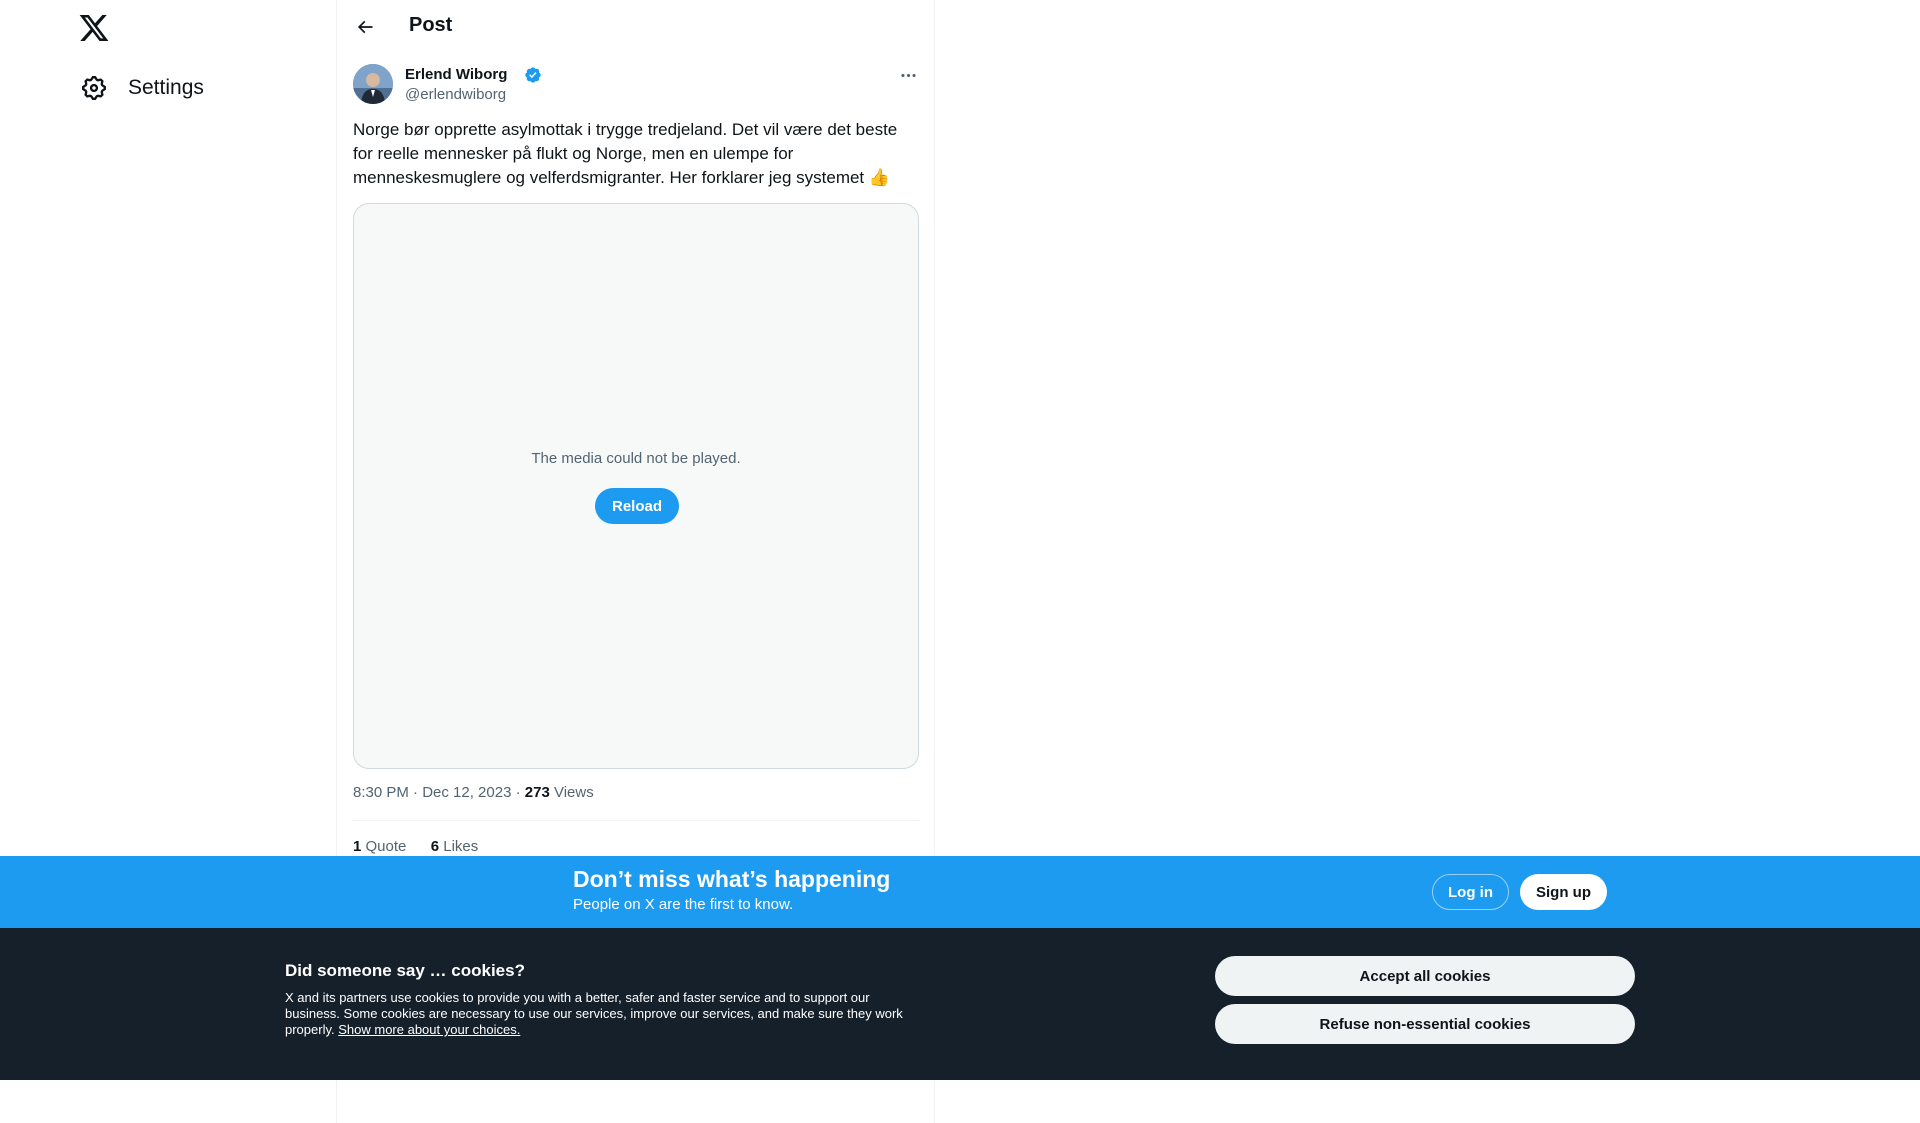  Describe the element at coordinates (636, 820) in the screenshot. I see `divider` at that location.